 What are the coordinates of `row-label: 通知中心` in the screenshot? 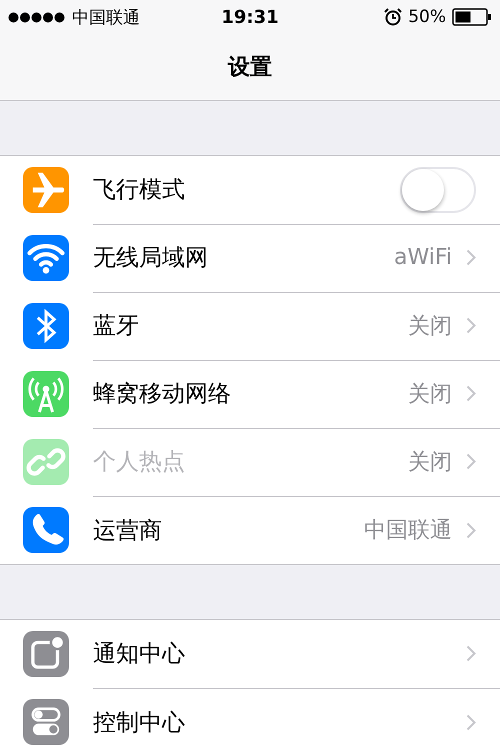 It's located at (139, 654).